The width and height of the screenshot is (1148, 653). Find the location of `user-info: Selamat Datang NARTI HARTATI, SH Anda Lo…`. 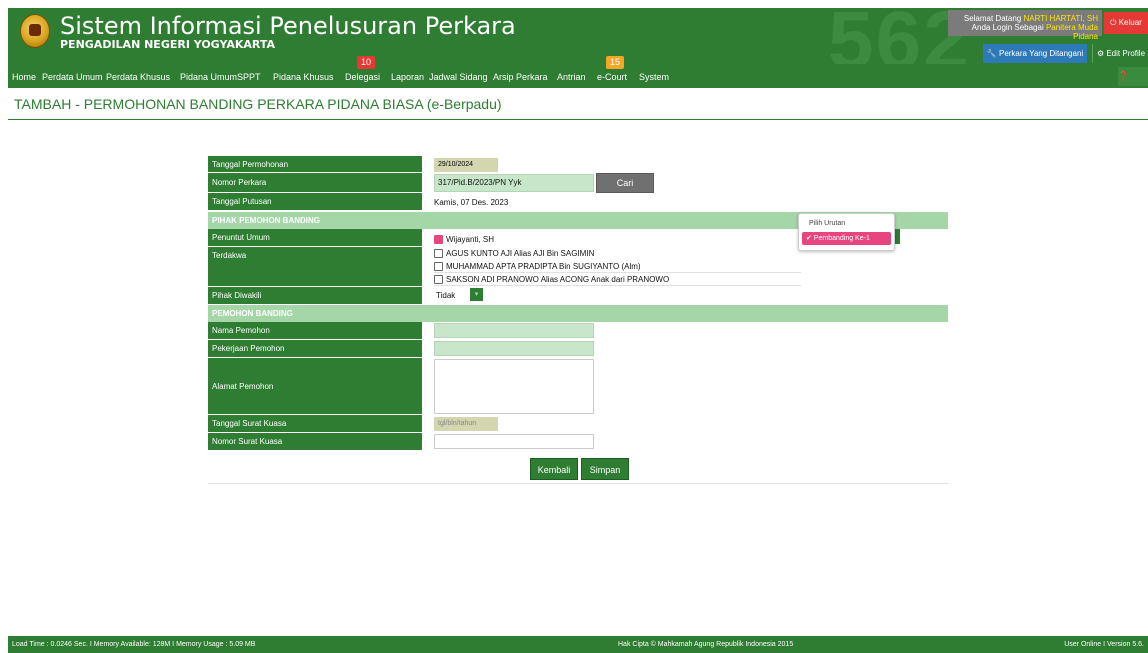

user-info: Selamat Datang NARTI HARTATI, SH Anda Lo… is located at coordinates (1025, 25).